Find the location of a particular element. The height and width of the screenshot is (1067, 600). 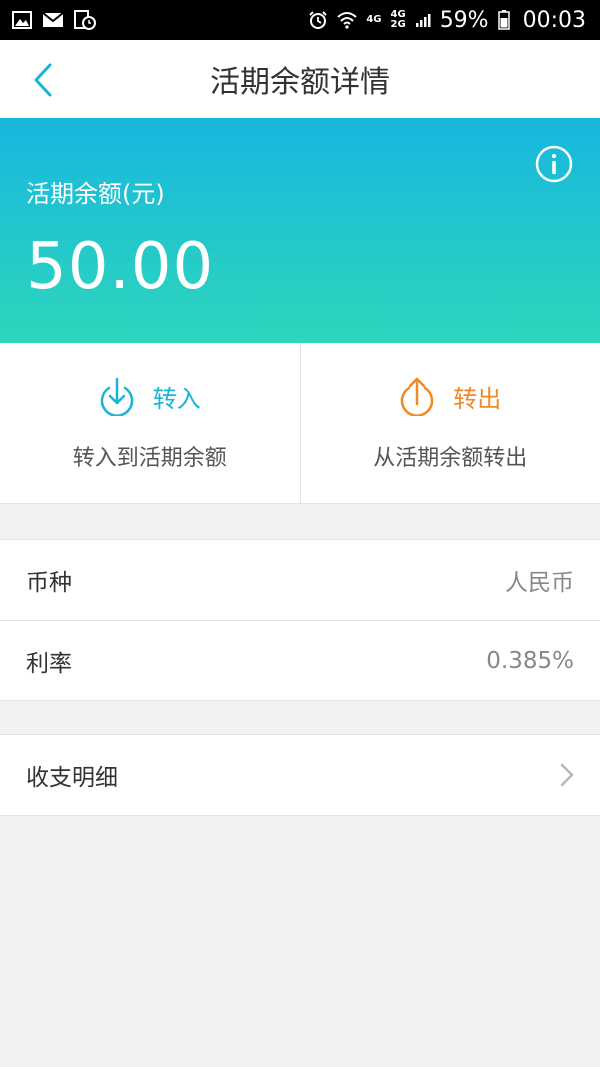

income-expense-detail-row: 收支明细 is located at coordinates (300, 775).